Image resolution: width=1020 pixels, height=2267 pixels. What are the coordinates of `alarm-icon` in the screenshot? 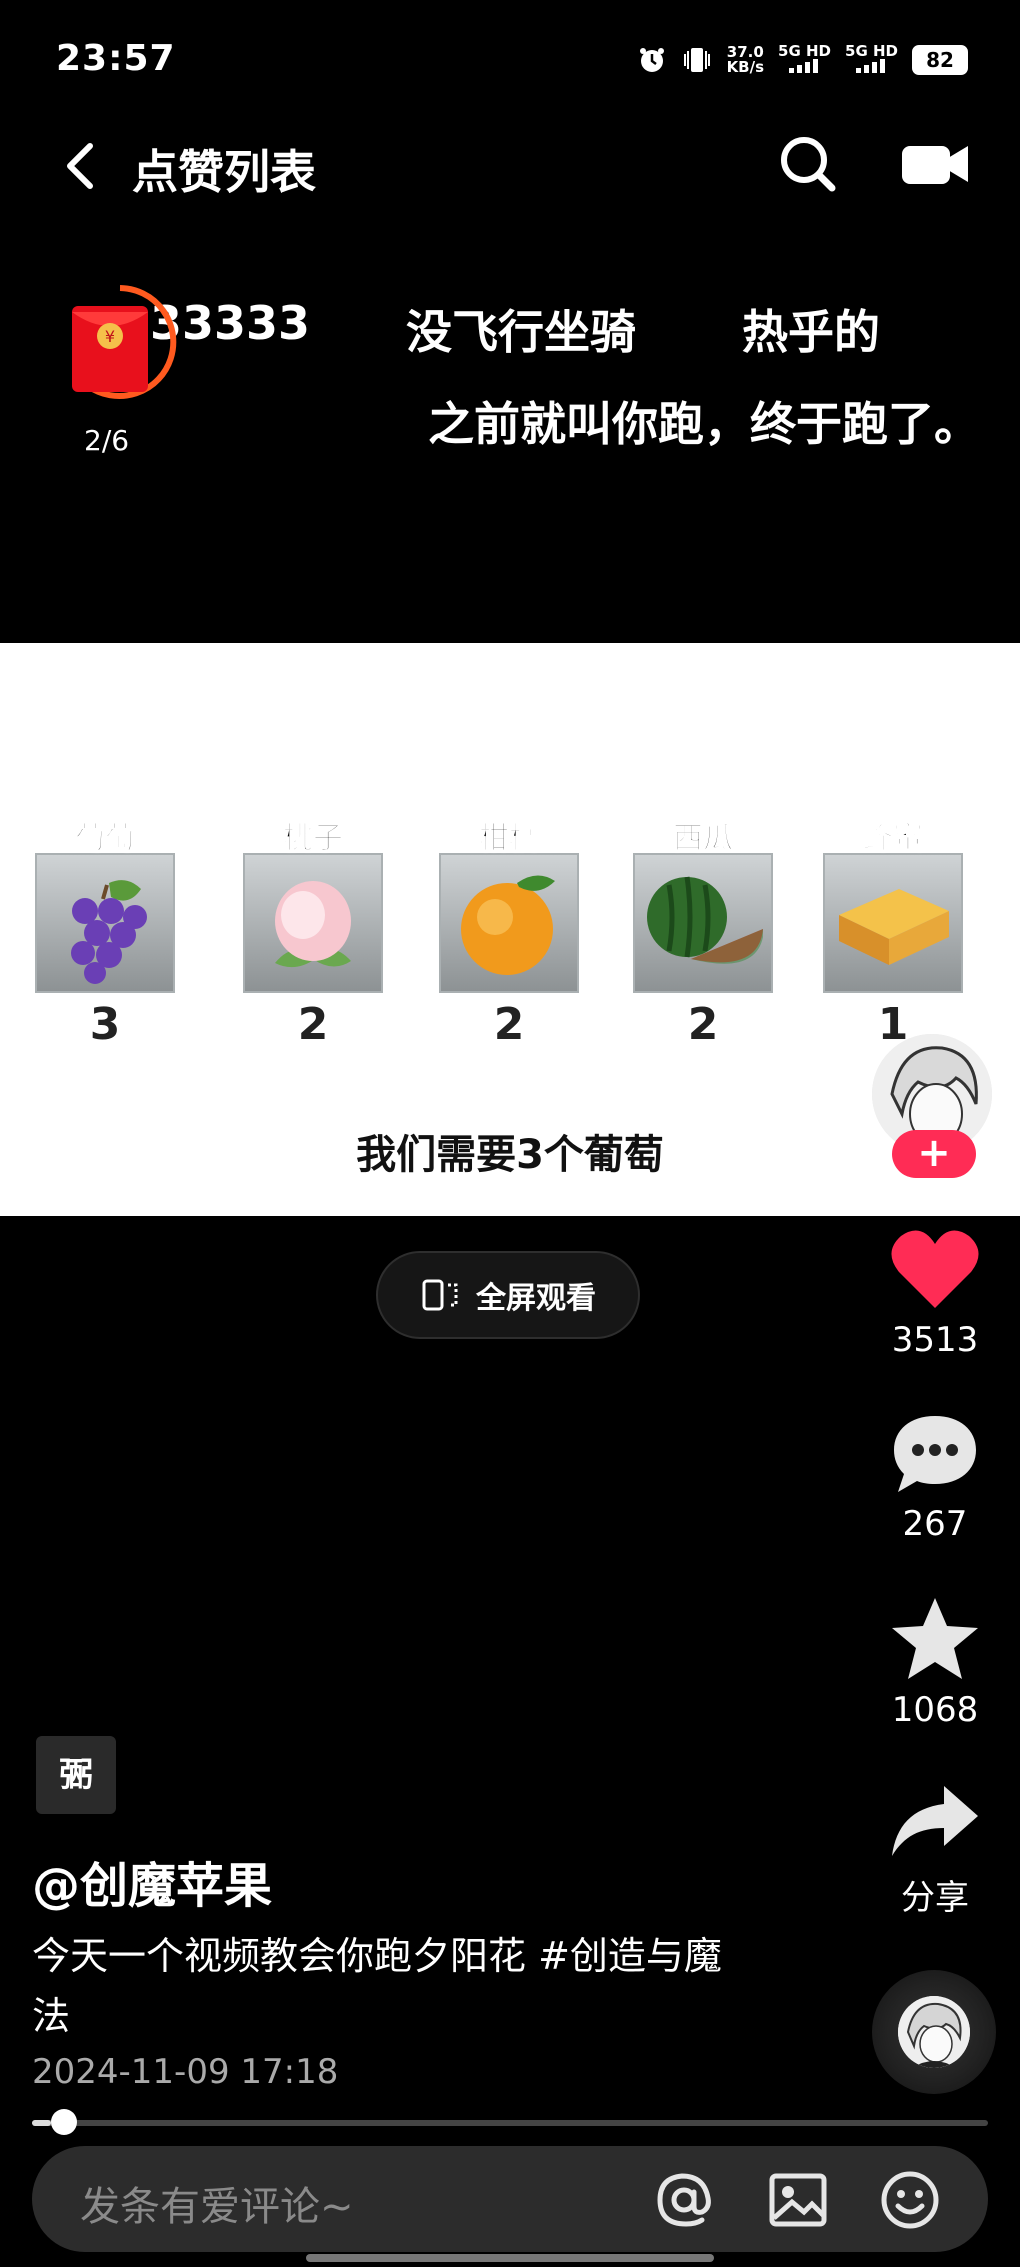 It's located at (651, 60).